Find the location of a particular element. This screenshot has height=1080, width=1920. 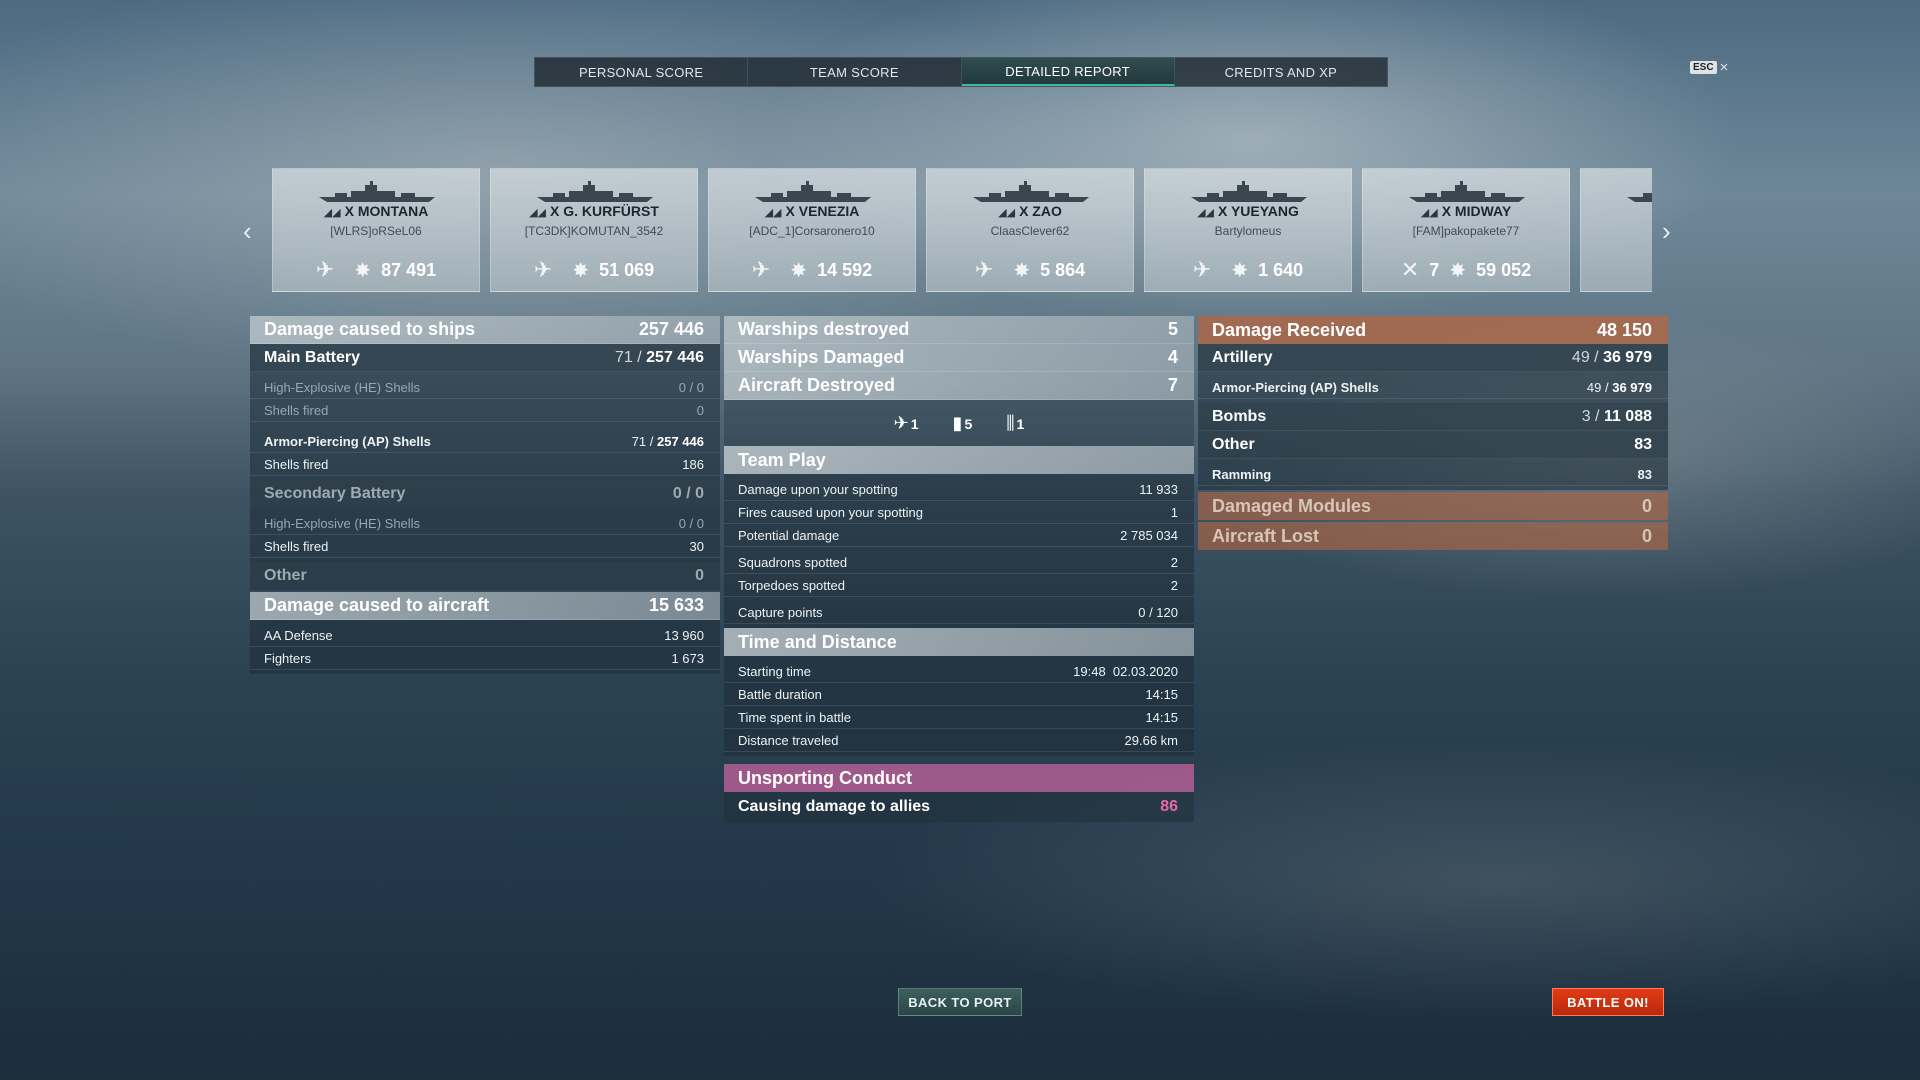

ship-stats: ✈ ✸ is located at coordinates (1616, 270).